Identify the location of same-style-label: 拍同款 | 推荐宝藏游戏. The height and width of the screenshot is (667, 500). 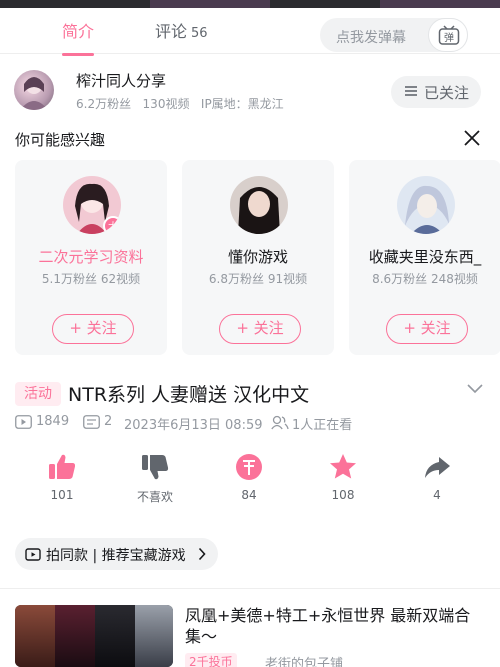
(116, 556).